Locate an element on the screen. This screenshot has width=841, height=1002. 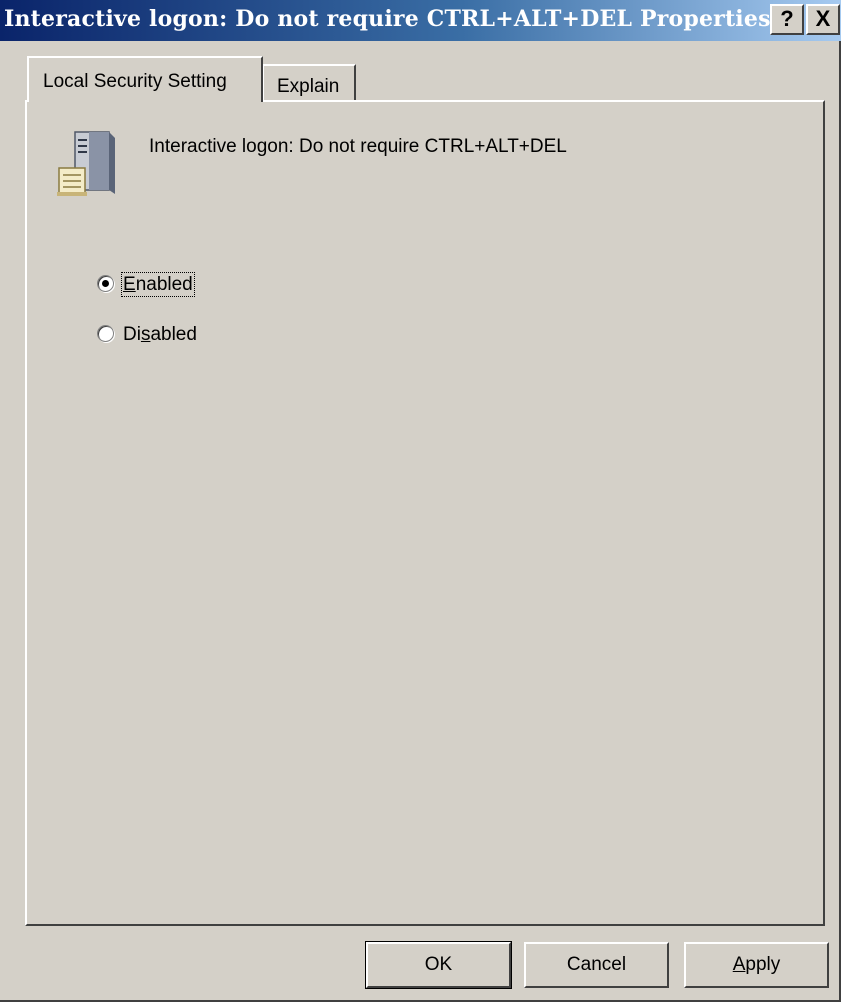
tab-label: Local Security Setting is located at coordinates (135, 81).